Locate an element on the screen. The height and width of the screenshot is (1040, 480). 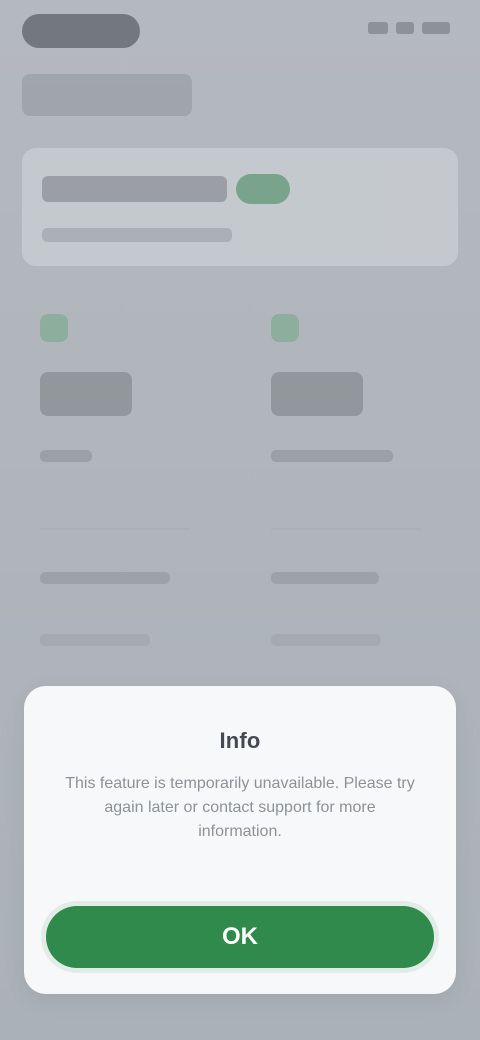
ok-button: OK is located at coordinates (240, 937).